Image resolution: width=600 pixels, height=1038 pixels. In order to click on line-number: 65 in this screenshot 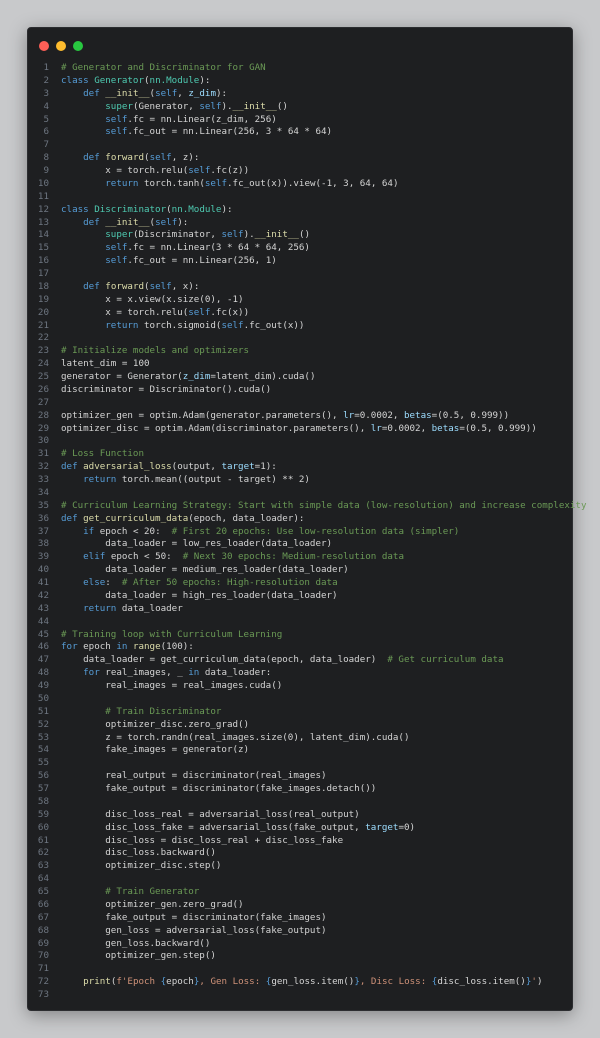, I will do `click(43, 891)`.